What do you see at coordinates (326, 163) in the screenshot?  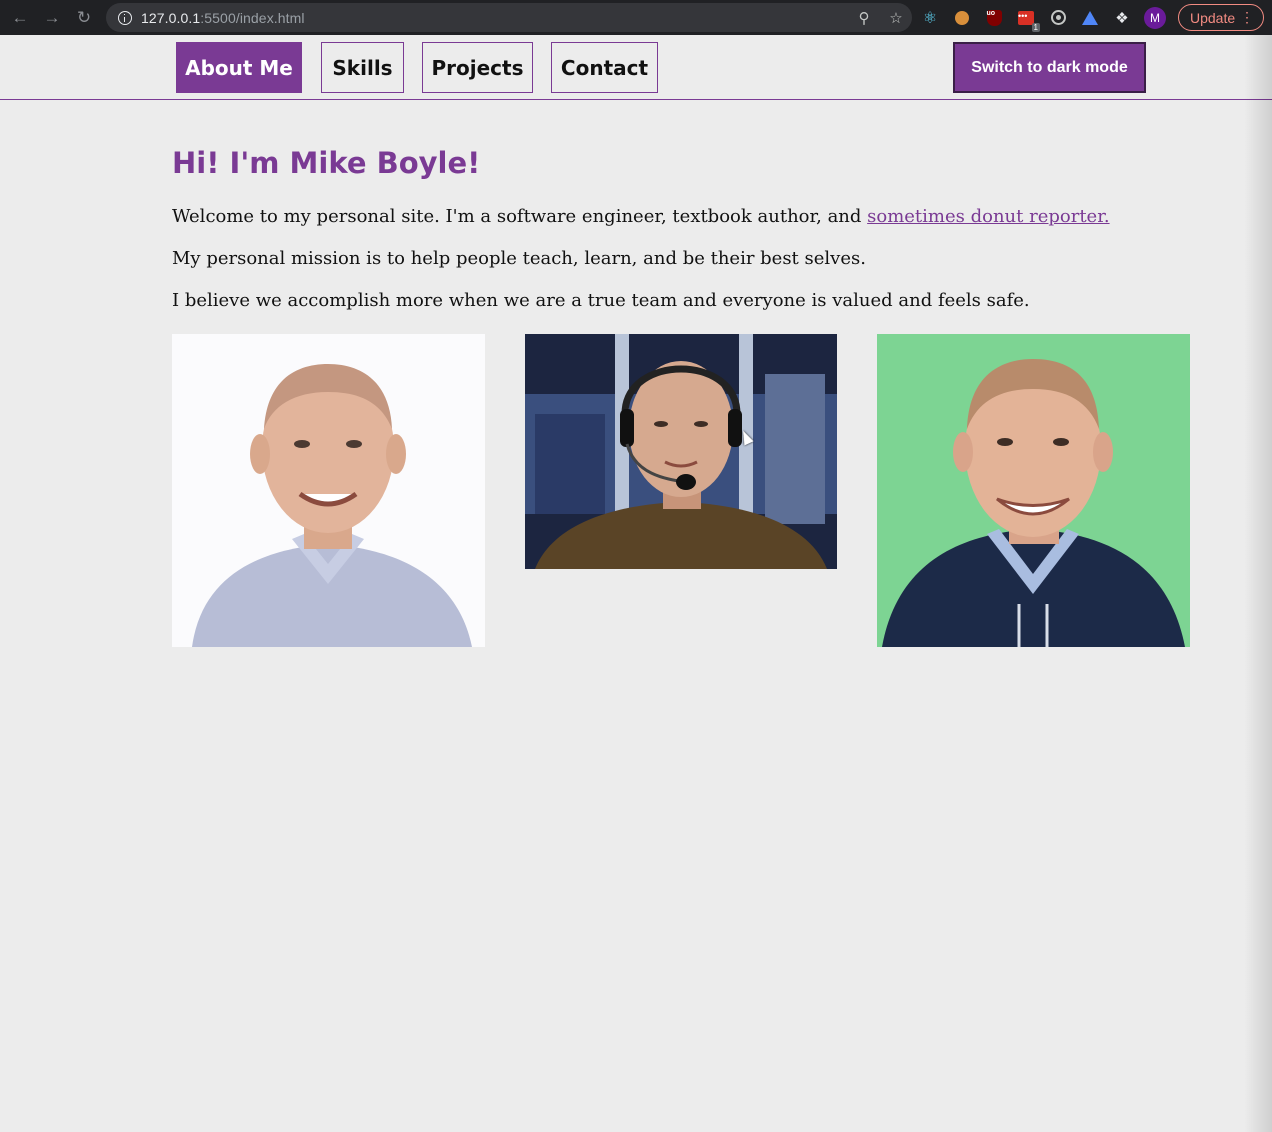 I see `page-title: Hi! I'm Mike Boyle!` at bounding box center [326, 163].